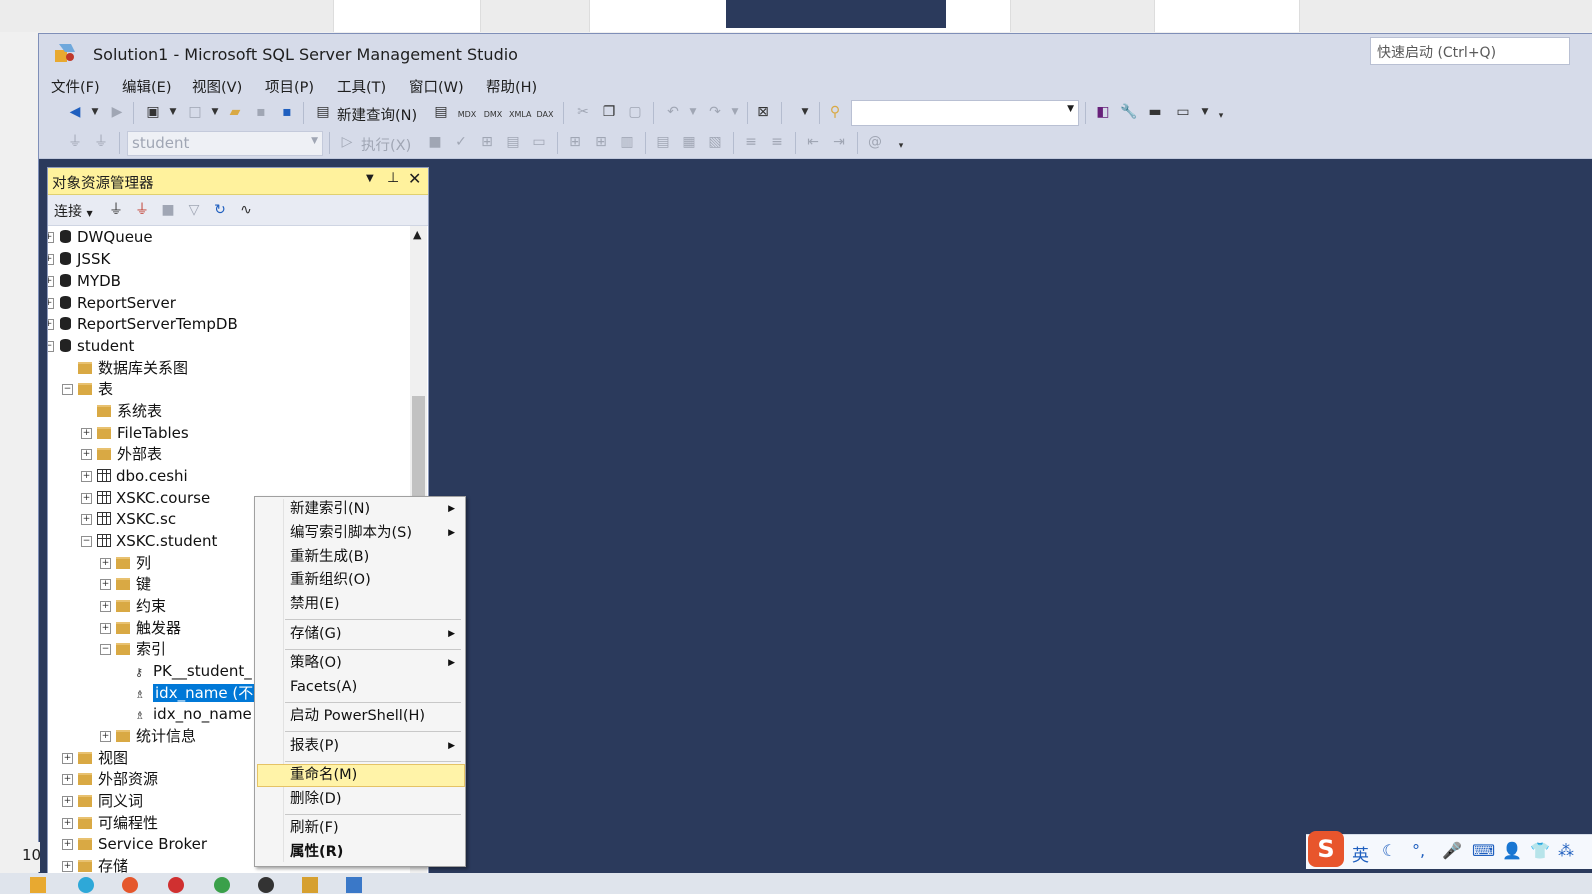 The height and width of the screenshot is (894, 1592). Describe the element at coordinates (1360, 853) in the screenshot. I see `ime-mode-label: 英` at that location.